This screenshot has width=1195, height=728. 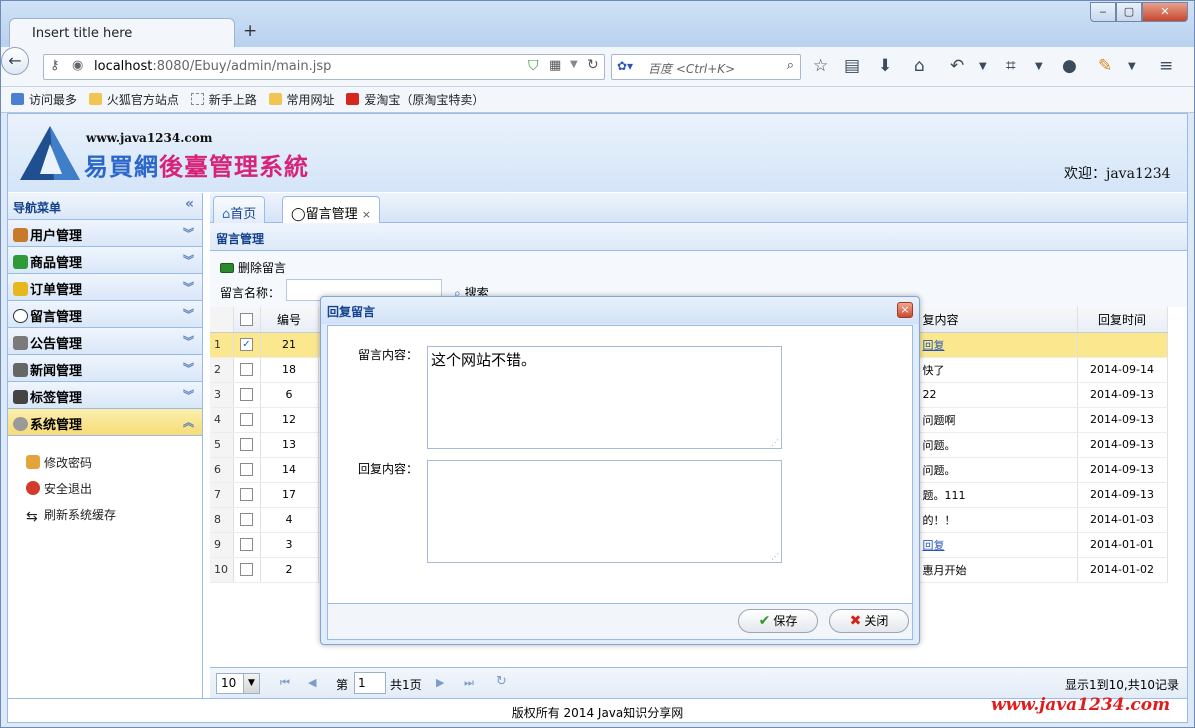 What do you see at coordinates (998, 520) in the screenshot?
I see `row-reply: 的！！` at bounding box center [998, 520].